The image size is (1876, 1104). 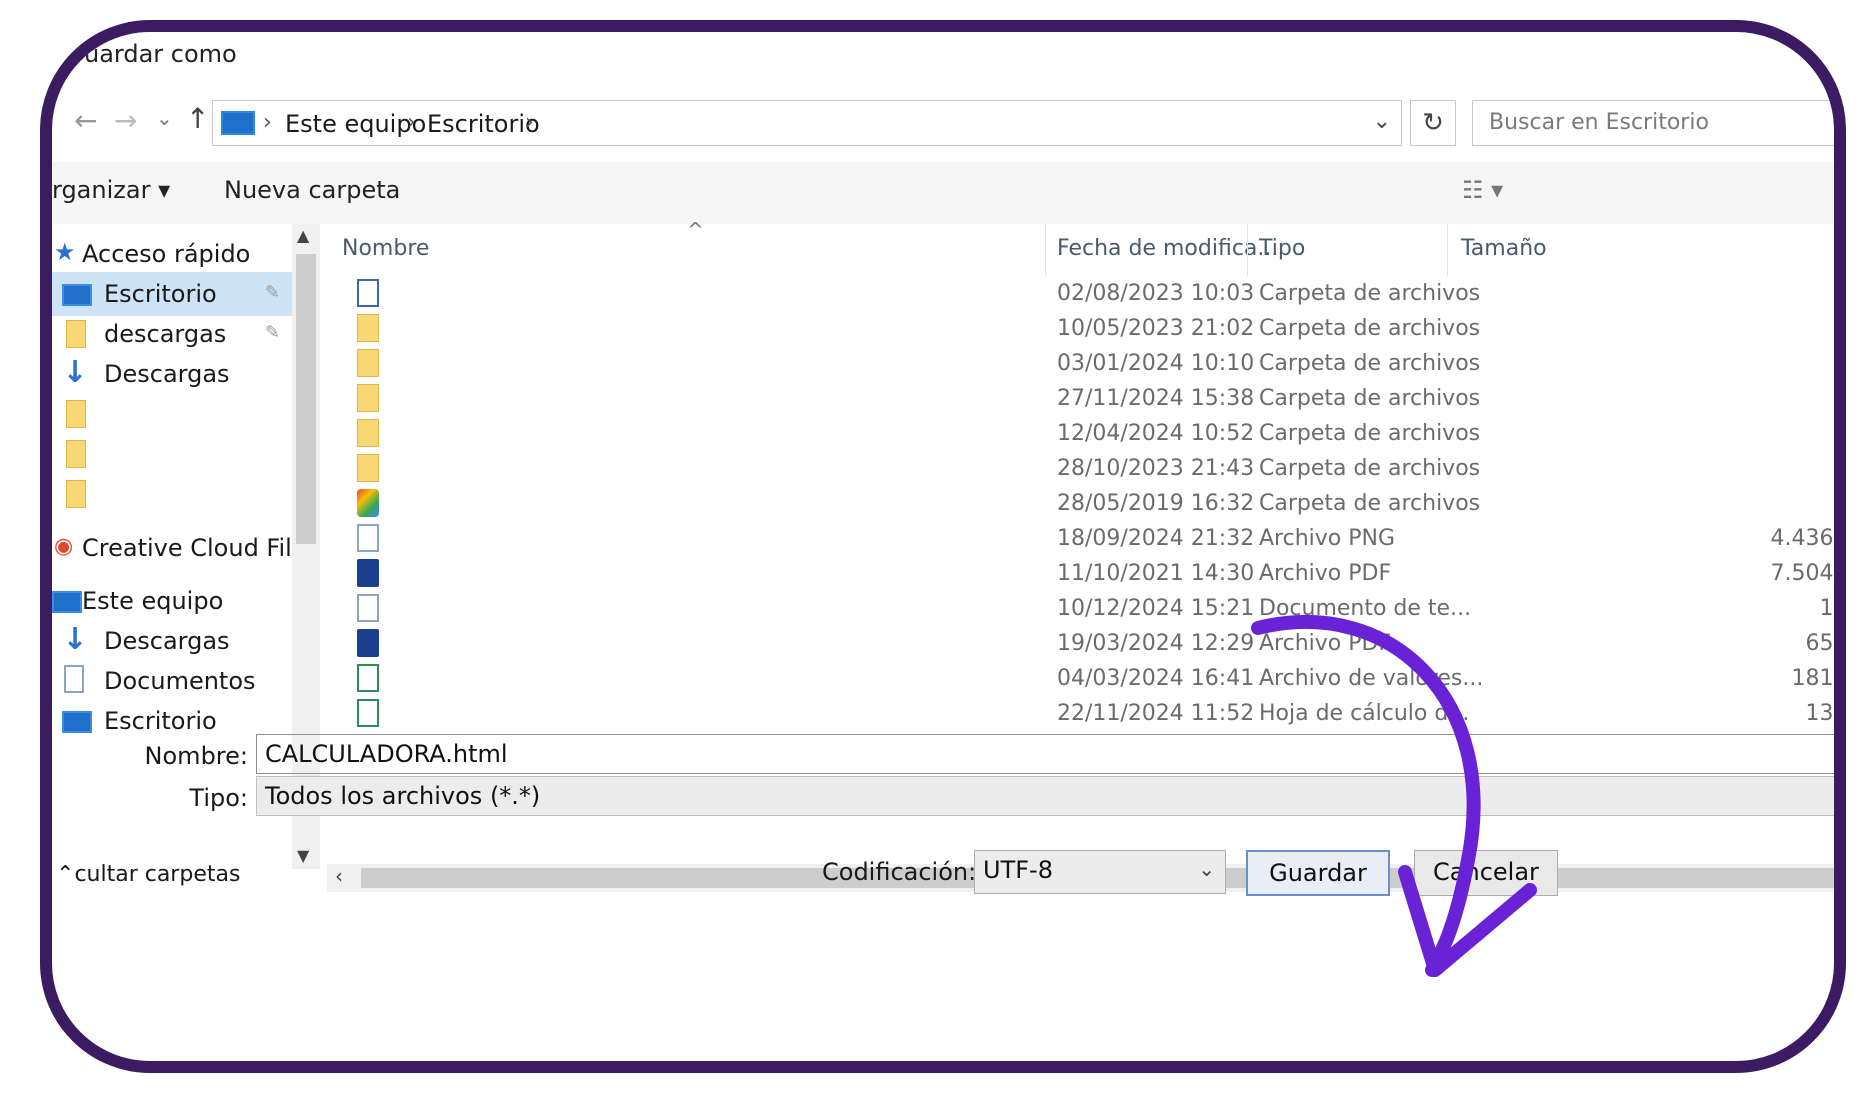 I want to click on column-divider, so click(x=1247, y=250).